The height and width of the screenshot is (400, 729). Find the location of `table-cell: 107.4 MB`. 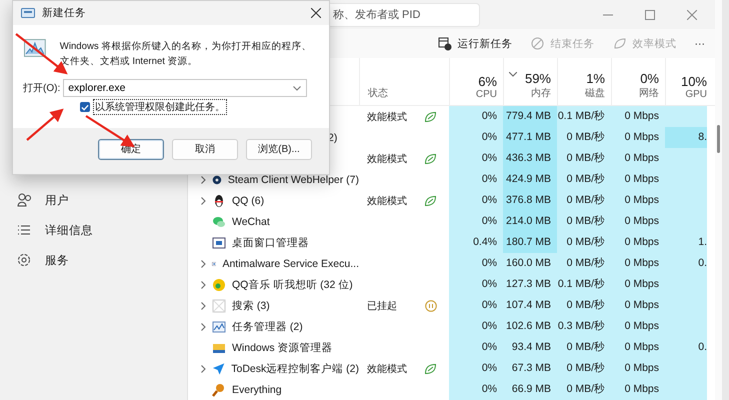

table-cell: 107.4 MB is located at coordinates (530, 305).